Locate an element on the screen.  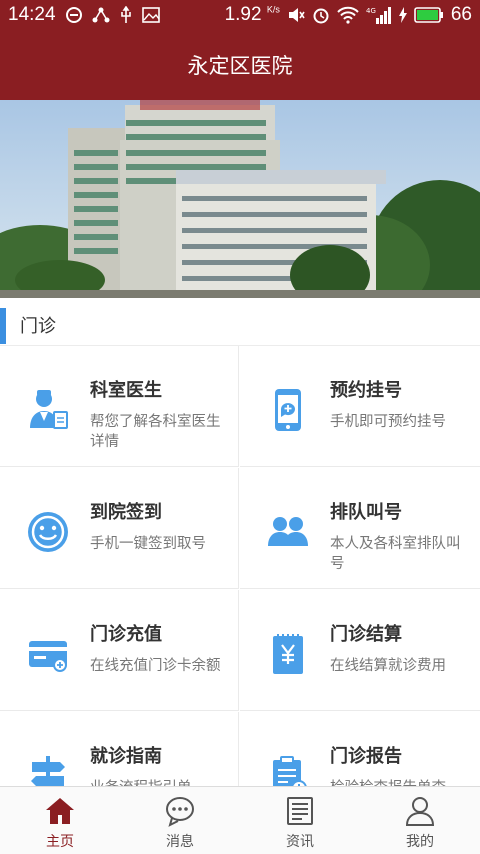
section-accent-bar is located at coordinates (3, 326).